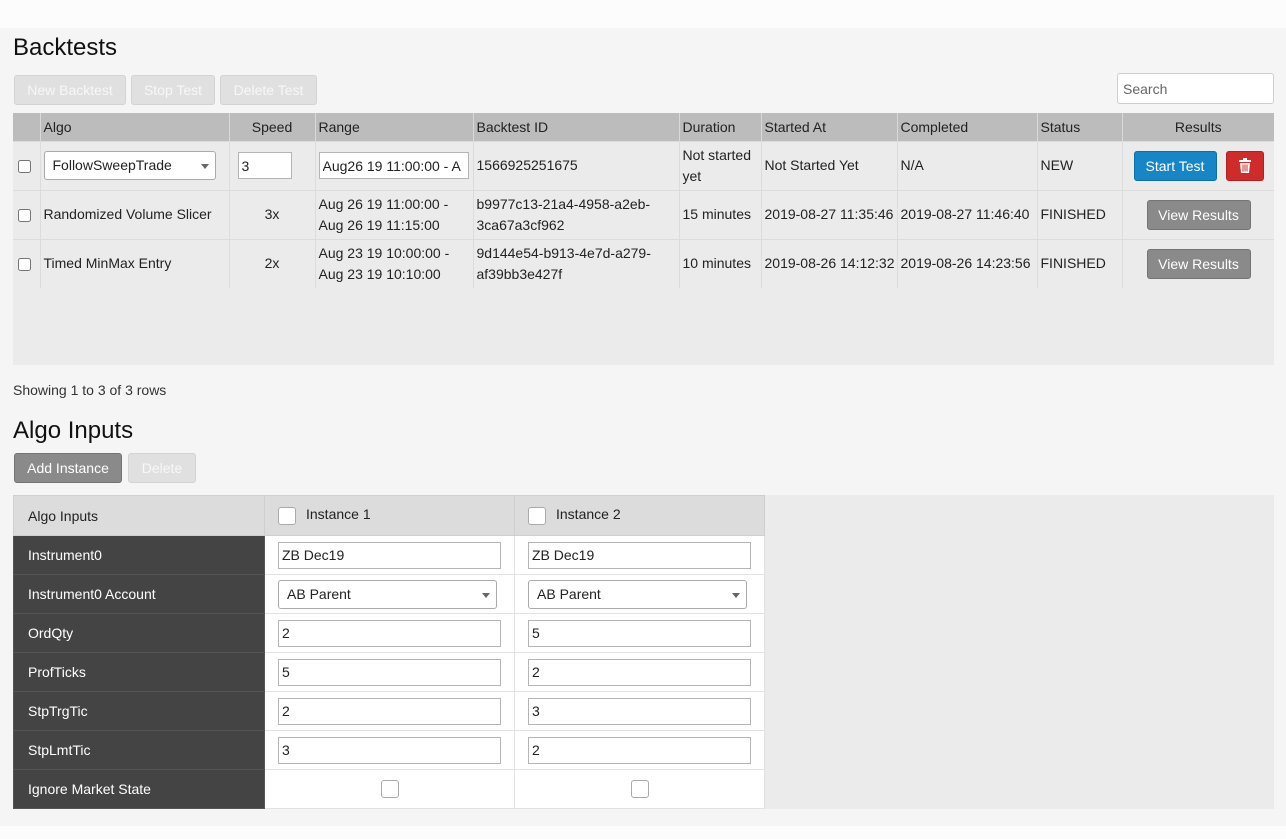 This screenshot has height=839, width=1286. Describe the element at coordinates (643, 14) in the screenshot. I see `top-bar` at that location.